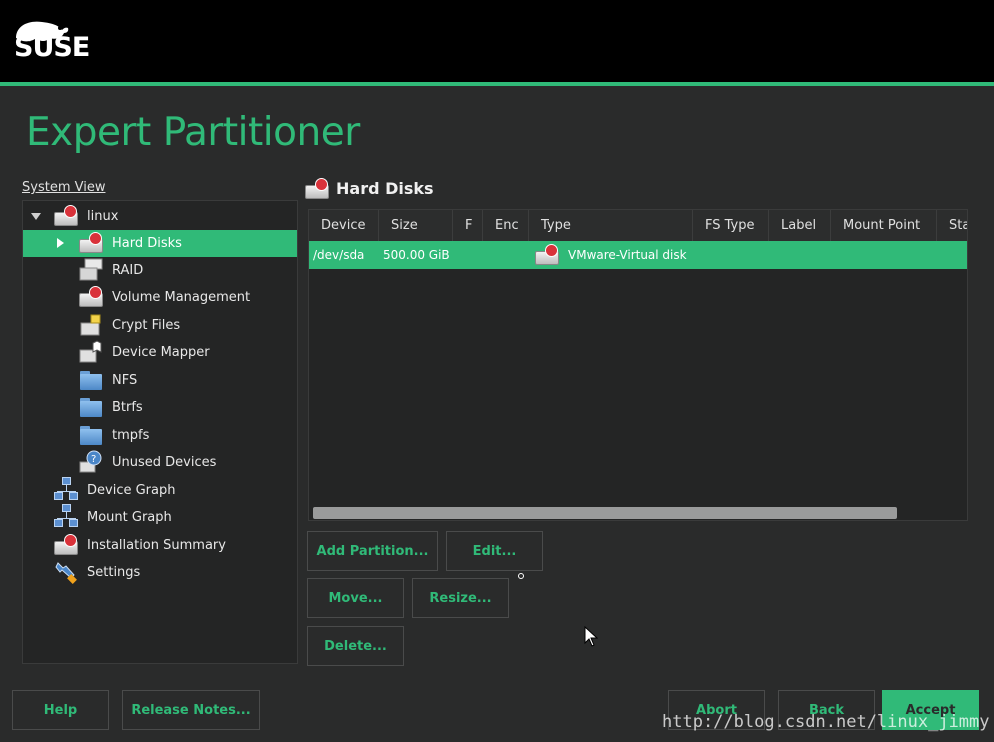 The height and width of the screenshot is (742, 994). I want to click on collapse-arrow-icon, so click(60, 243).